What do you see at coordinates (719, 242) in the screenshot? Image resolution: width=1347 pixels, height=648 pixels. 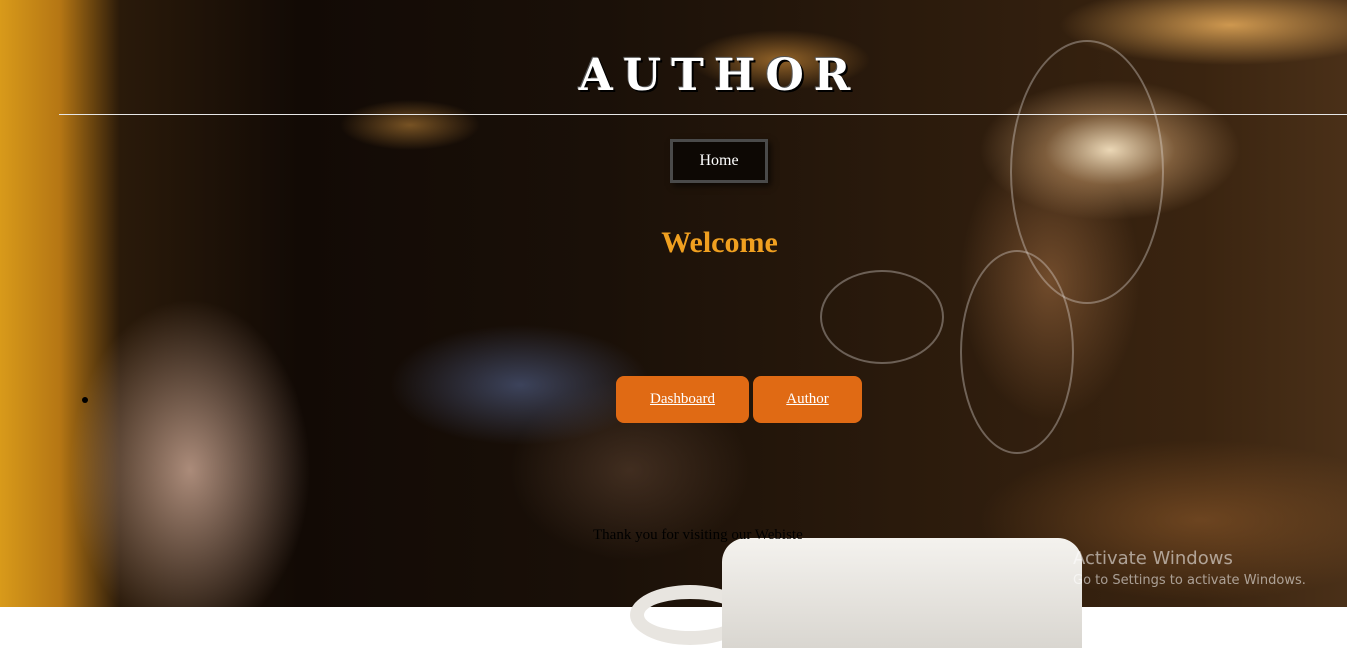 I see `welcome-heading: Welcome` at bounding box center [719, 242].